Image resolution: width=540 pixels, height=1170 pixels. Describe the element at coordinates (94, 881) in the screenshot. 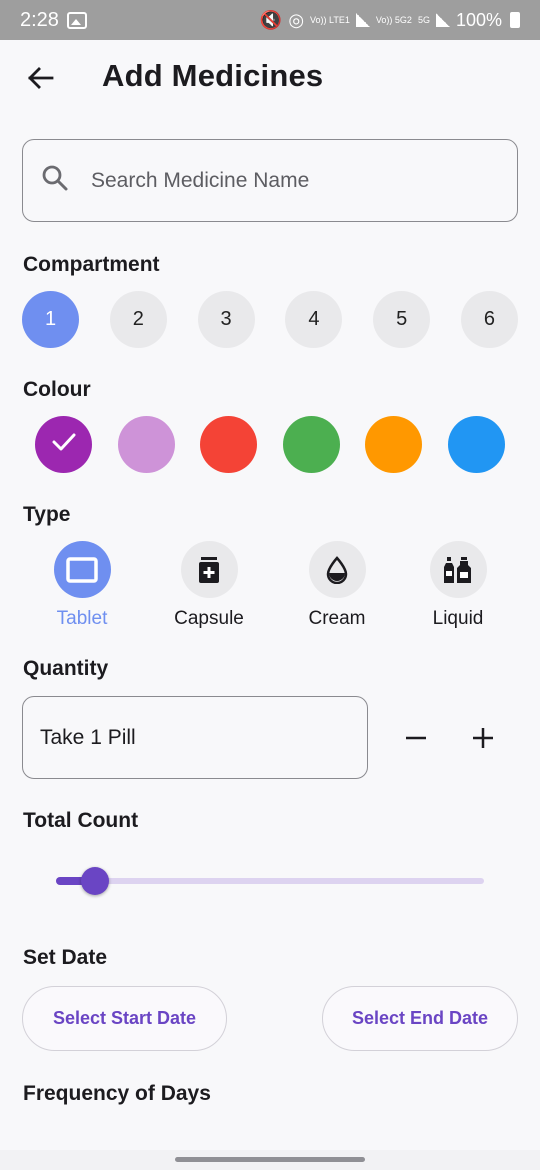

I see `slider-thumb` at that location.